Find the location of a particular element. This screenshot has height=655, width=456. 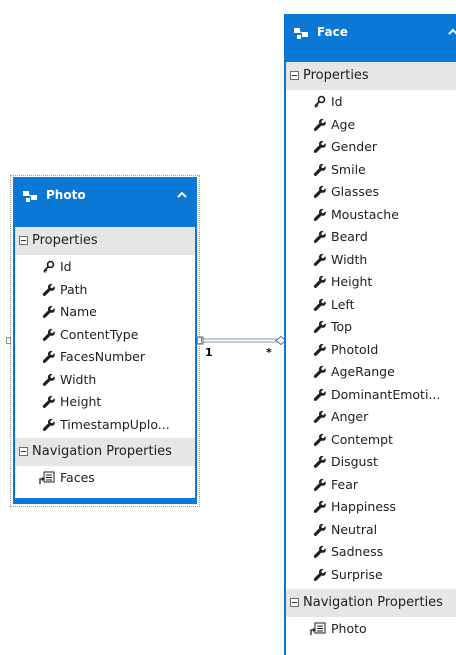

property-label: Top is located at coordinates (342, 326).